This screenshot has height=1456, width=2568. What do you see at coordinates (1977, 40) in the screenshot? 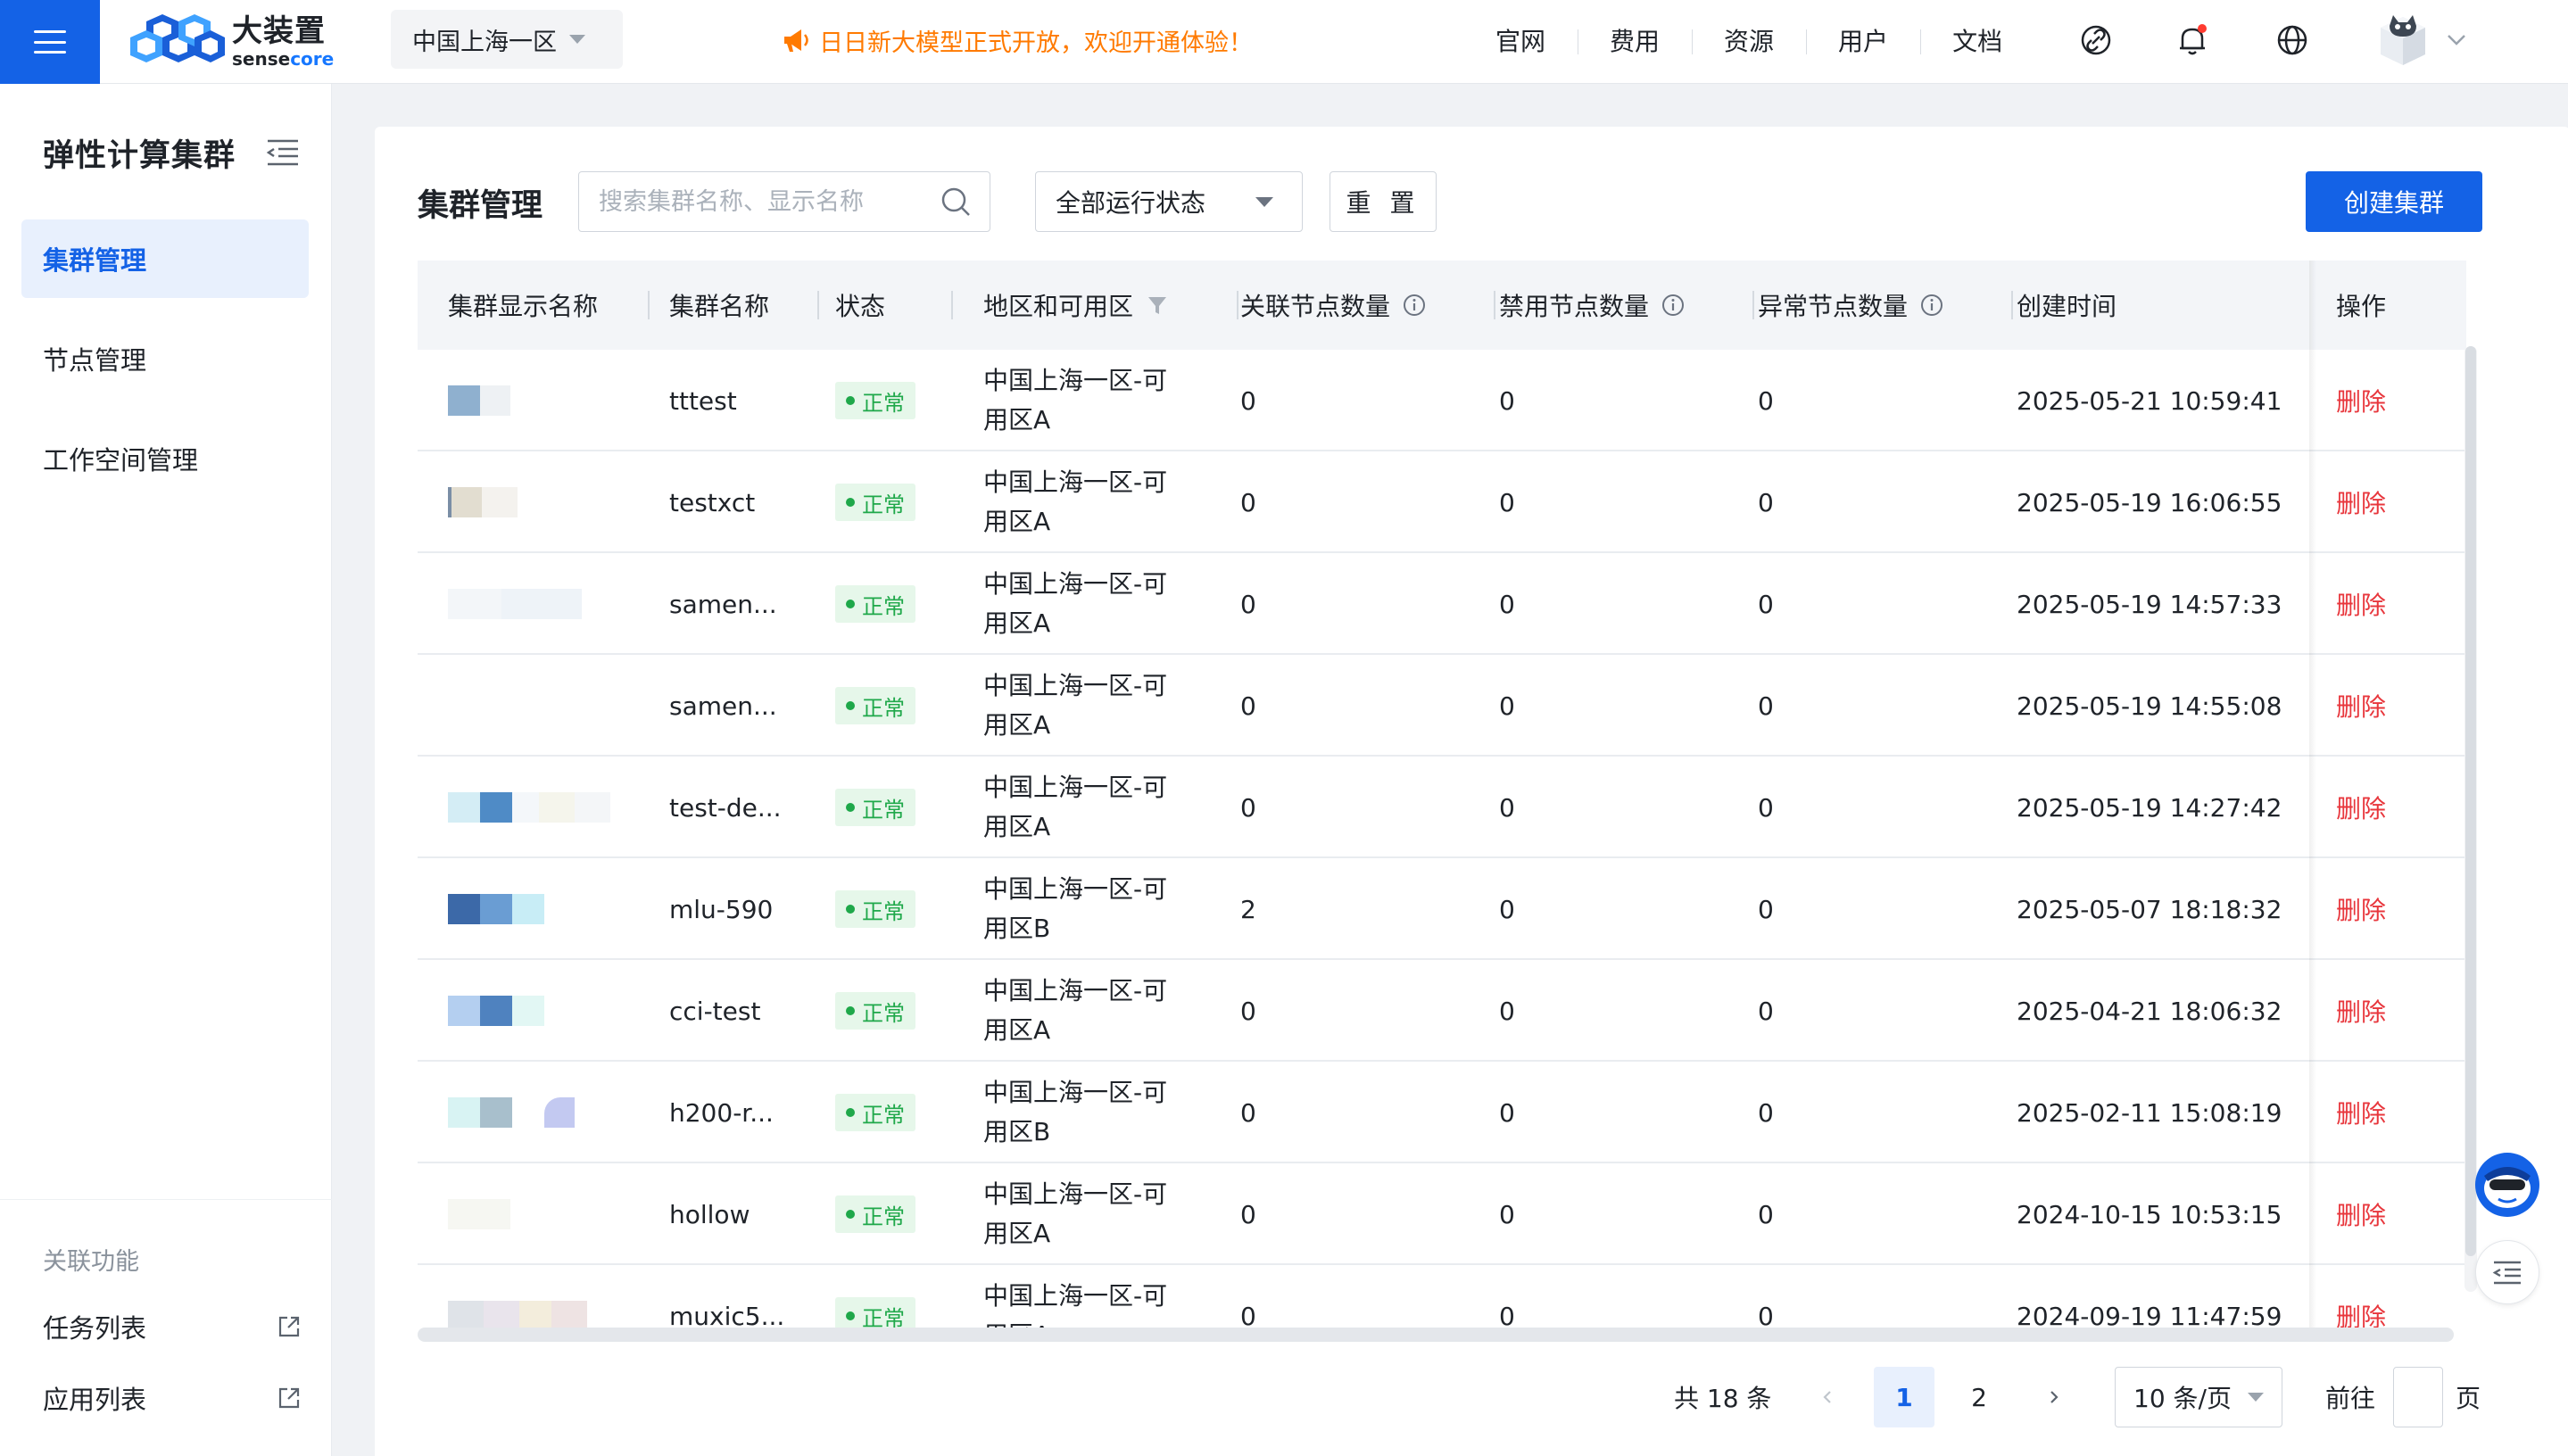
I see `nav-docs: 文档` at bounding box center [1977, 40].